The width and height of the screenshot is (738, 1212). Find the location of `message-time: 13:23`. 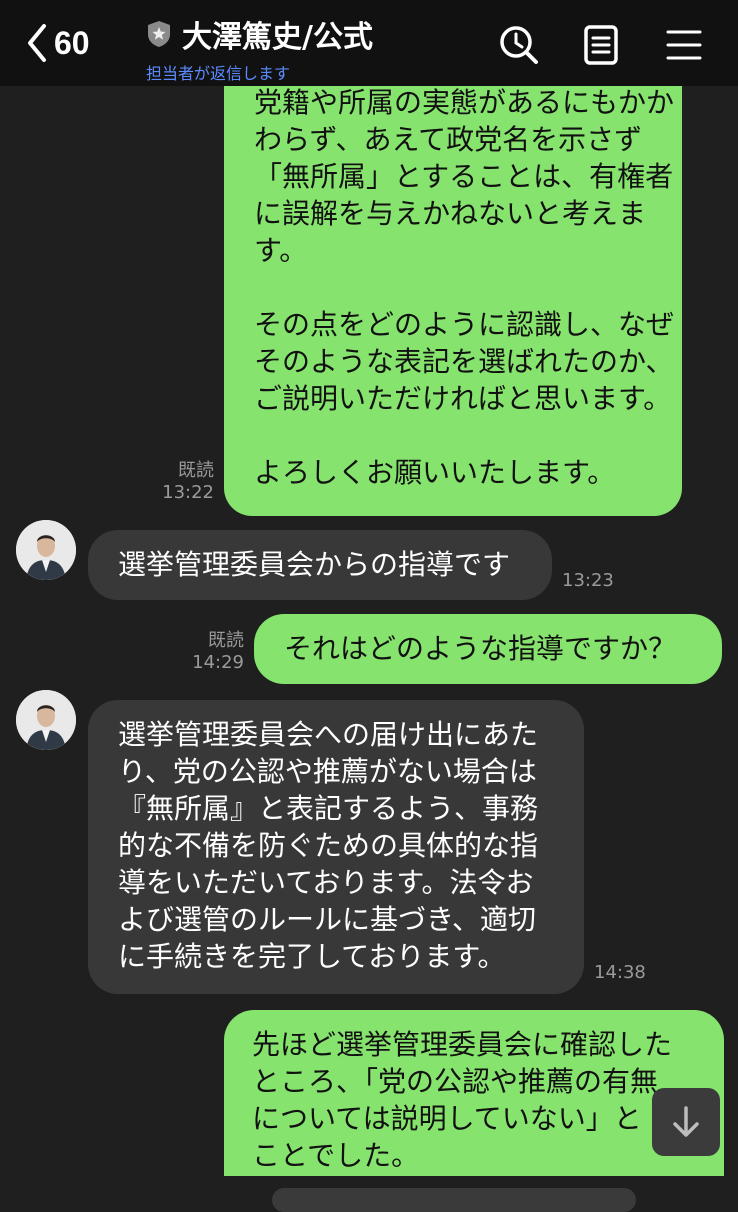

message-time: 13:23 is located at coordinates (588, 580).